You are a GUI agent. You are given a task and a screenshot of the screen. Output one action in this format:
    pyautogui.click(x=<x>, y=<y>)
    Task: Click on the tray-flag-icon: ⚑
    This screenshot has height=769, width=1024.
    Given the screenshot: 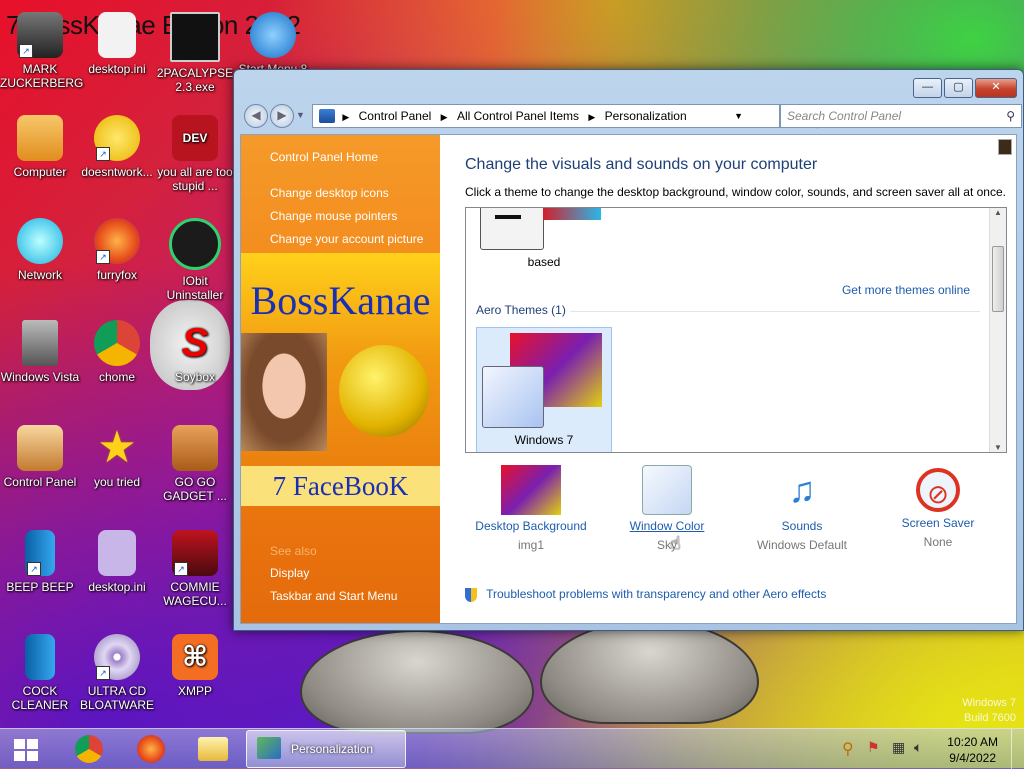 What is the action you would take?
    pyautogui.click(x=873, y=747)
    